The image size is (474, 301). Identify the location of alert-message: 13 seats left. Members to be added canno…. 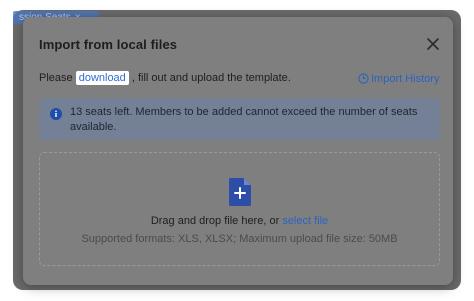
(244, 119).